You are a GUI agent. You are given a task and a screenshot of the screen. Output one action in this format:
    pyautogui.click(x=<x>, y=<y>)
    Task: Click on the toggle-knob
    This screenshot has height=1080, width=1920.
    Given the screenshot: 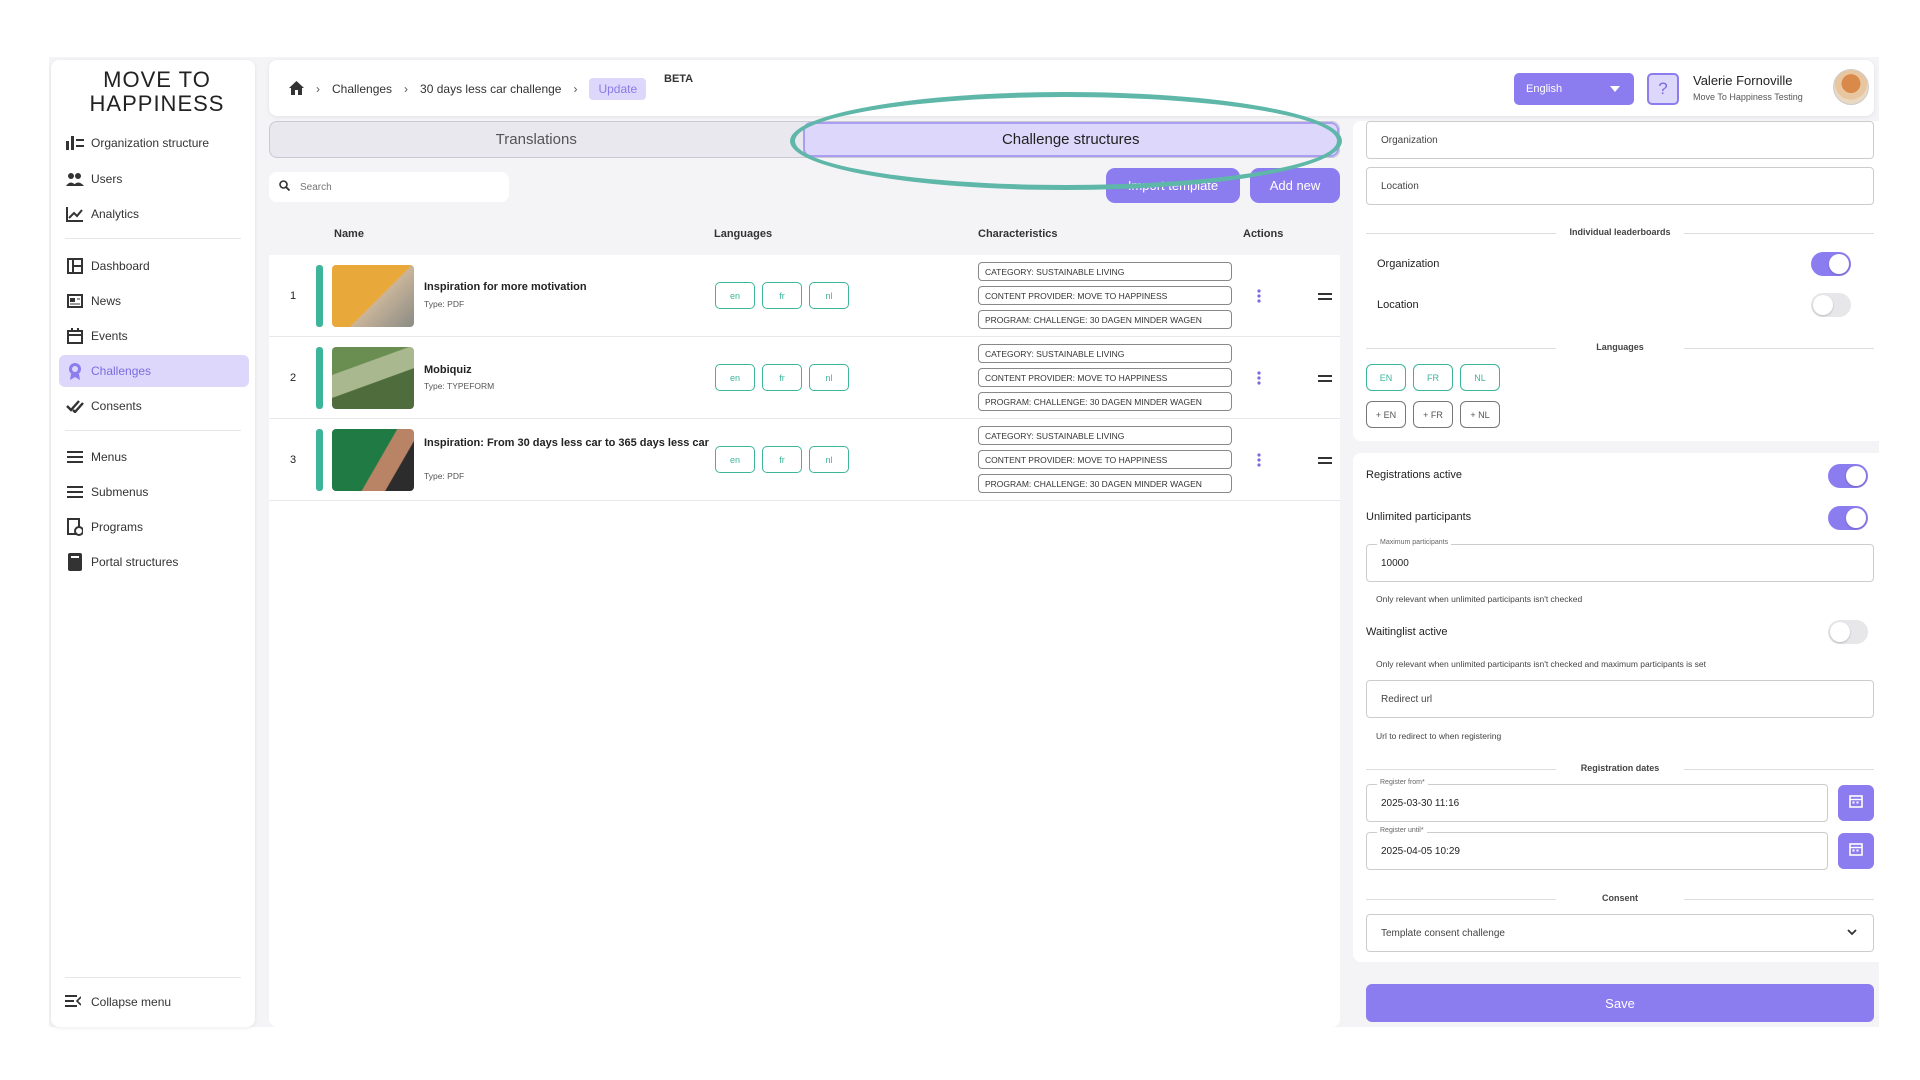 What is the action you would take?
    pyautogui.click(x=1856, y=476)
    